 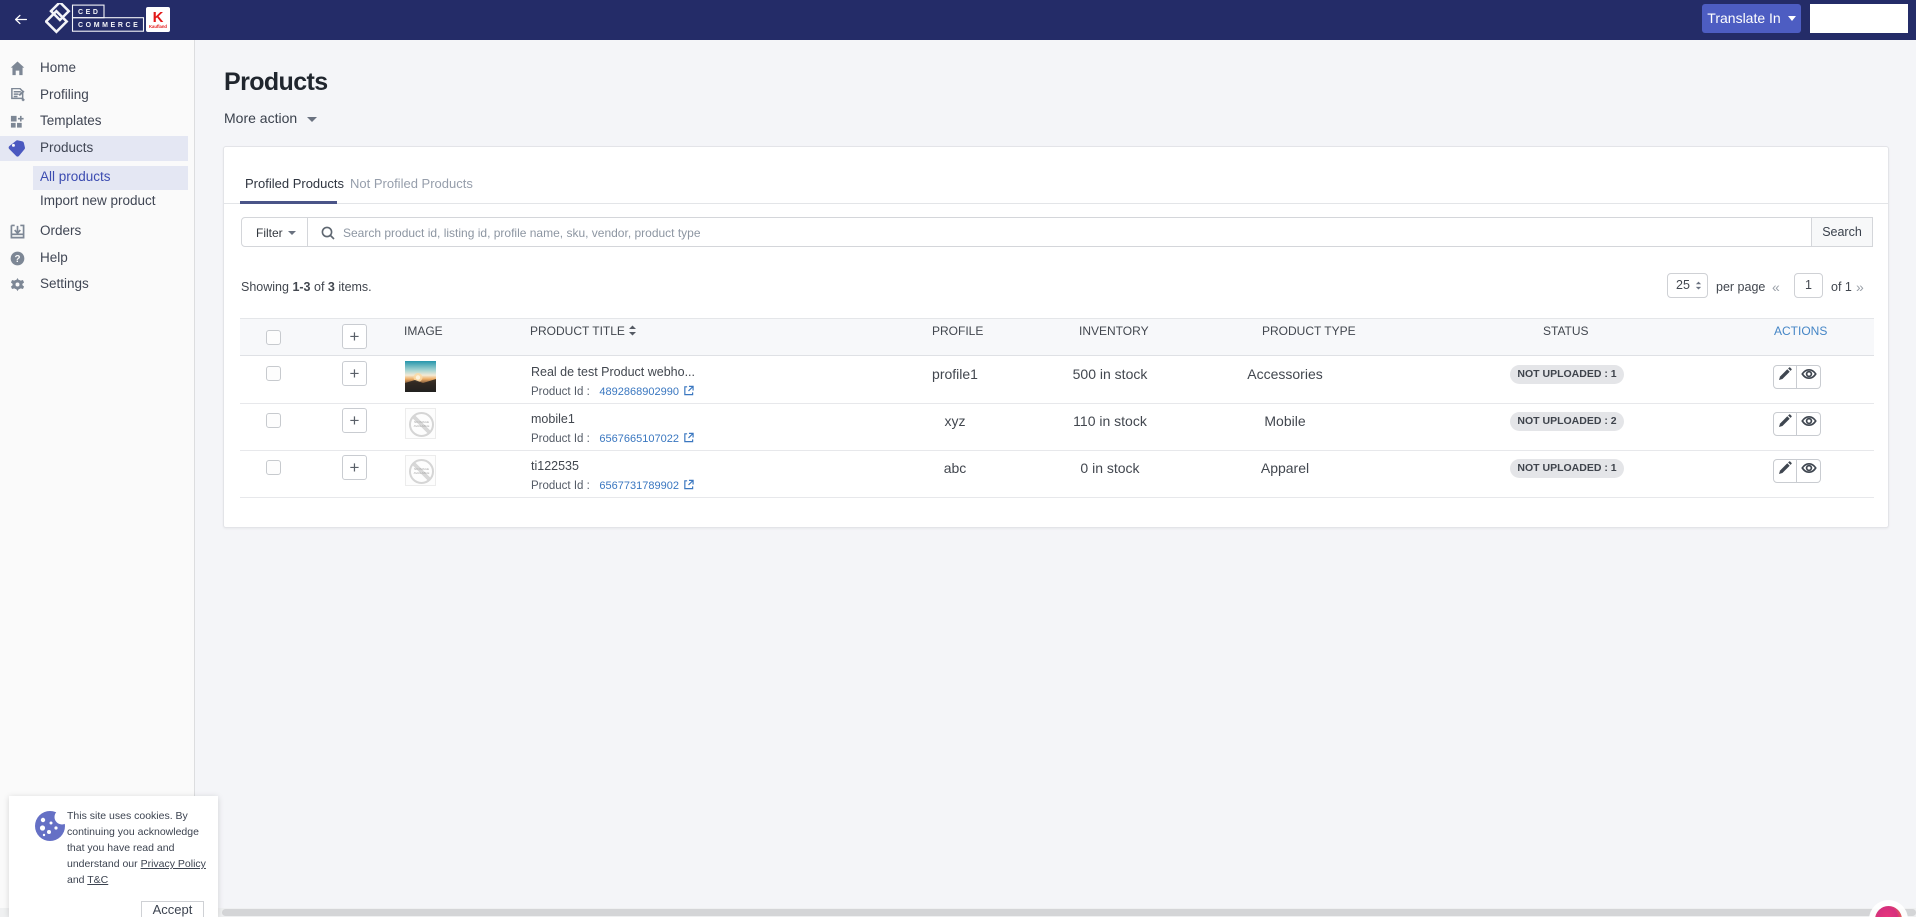 I want to click on svg-text: Kaufland, so click(x=158, y=26).